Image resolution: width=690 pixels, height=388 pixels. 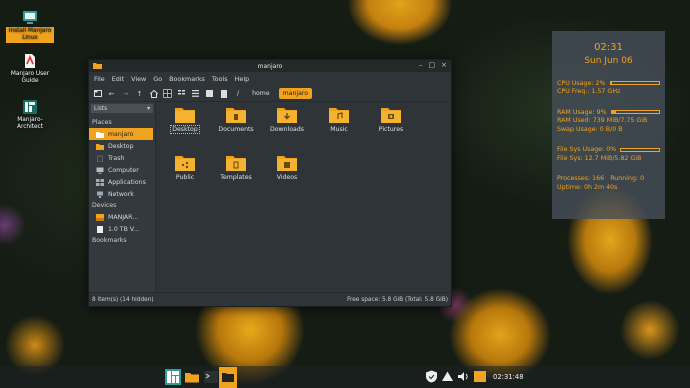 What do you see at coordinates (30, 115) in the screenshot?
I see `desktop-icon-manjaro-architect: Manjaro-Architect` at bounding box center [30, 115].